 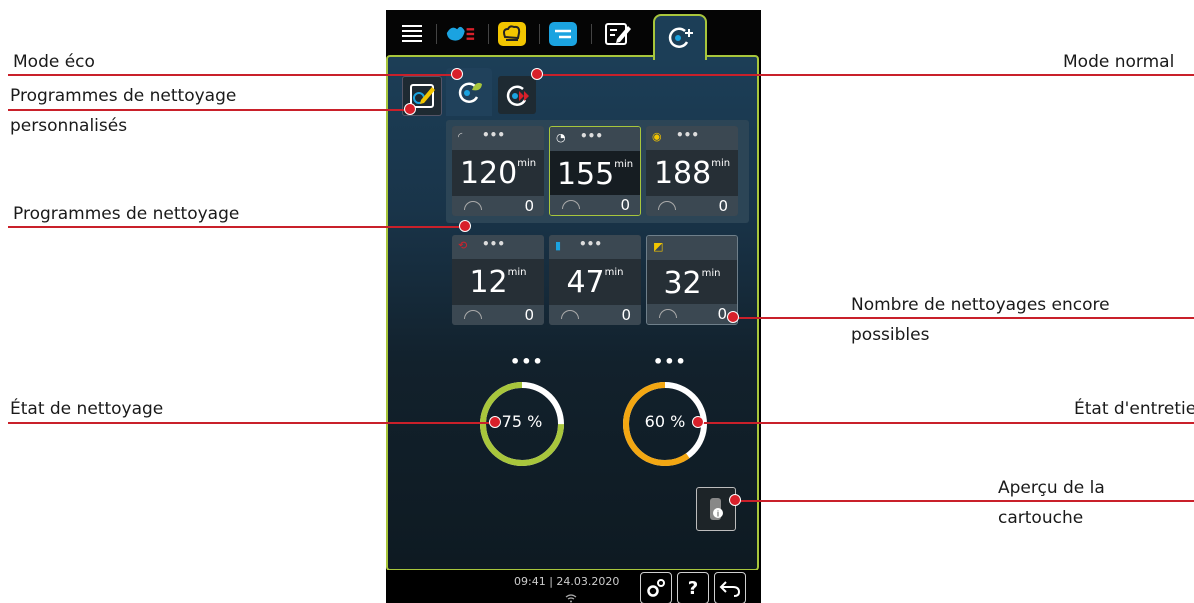 I want to click on chef-hat-icon, so click(x=512, y=34).